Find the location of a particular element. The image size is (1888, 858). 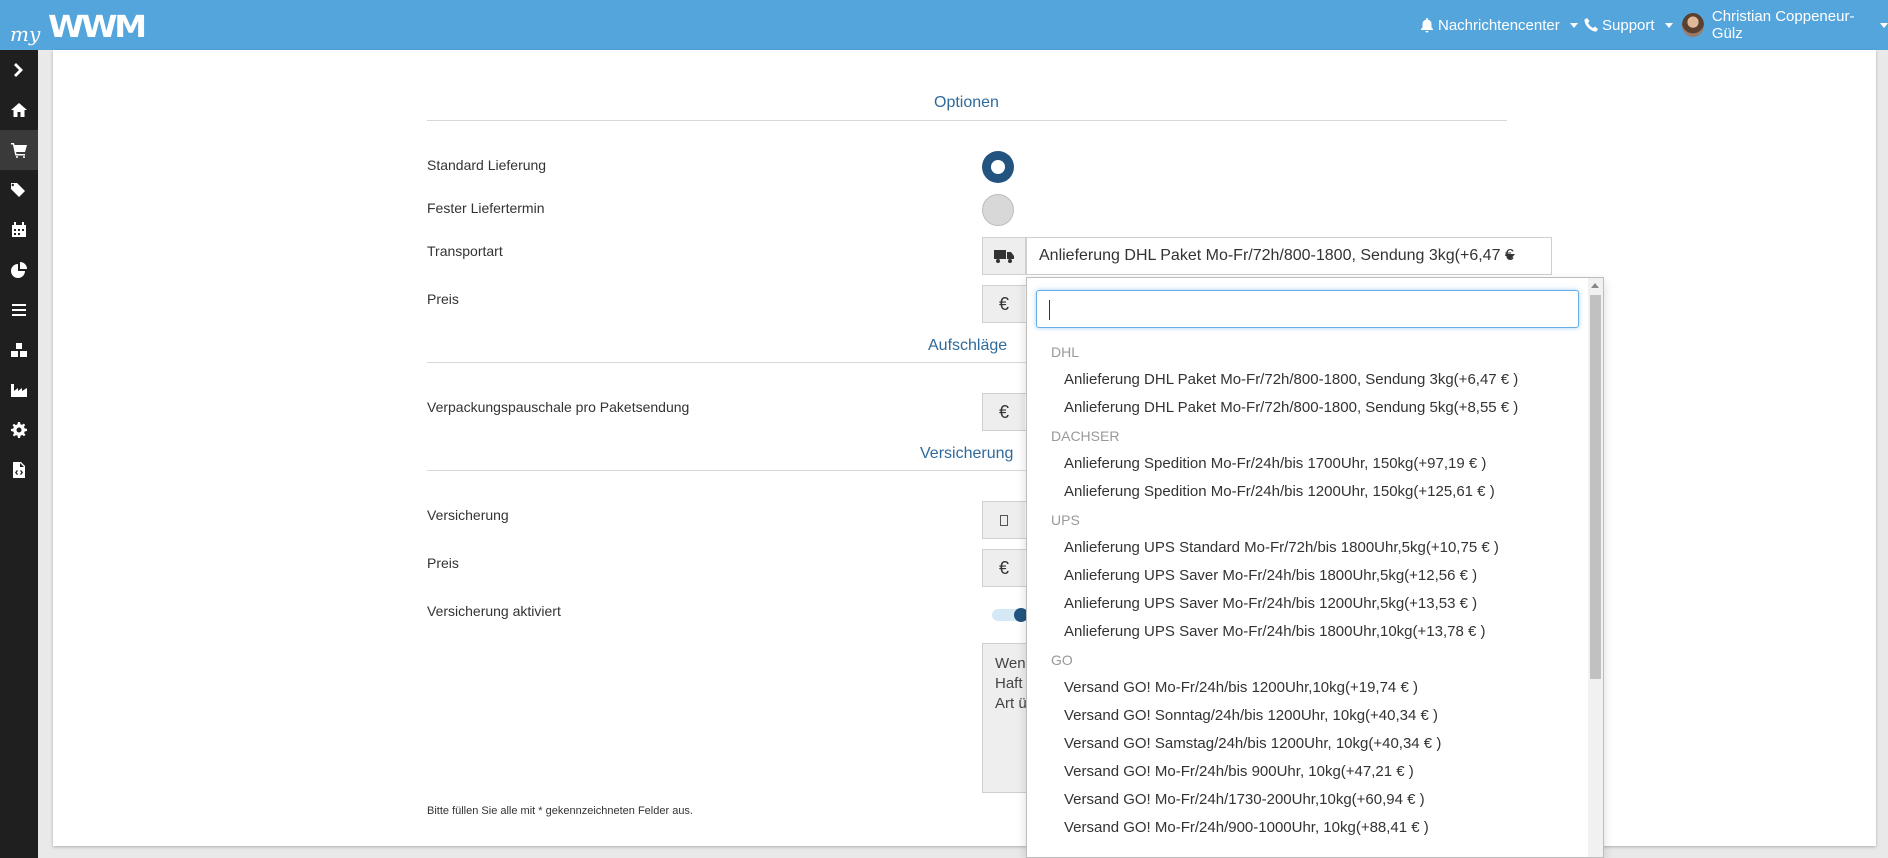

divider is located at coordinates (967, 120).